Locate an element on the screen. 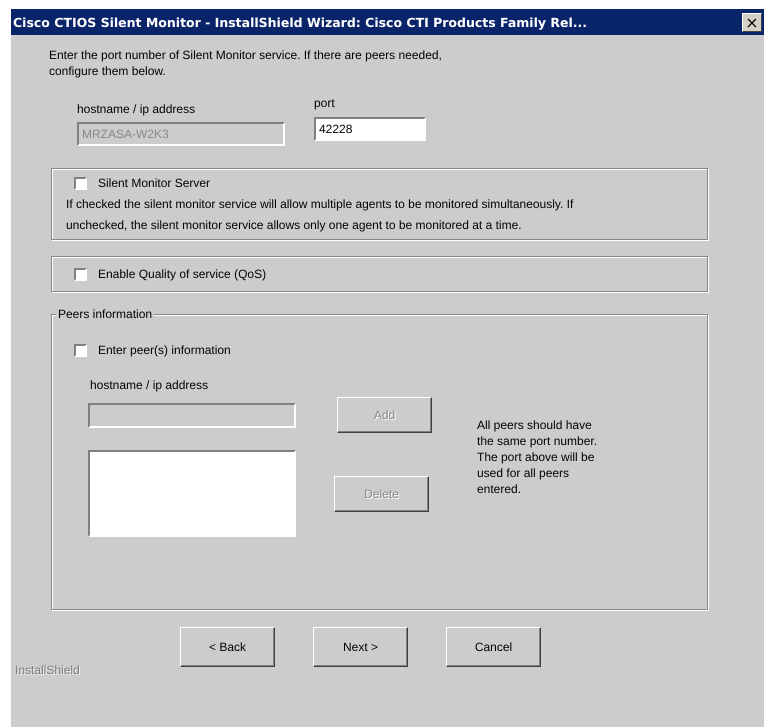  checkbox-label: Enable Quality of service (QoS) is located at coordinates (182, 274).